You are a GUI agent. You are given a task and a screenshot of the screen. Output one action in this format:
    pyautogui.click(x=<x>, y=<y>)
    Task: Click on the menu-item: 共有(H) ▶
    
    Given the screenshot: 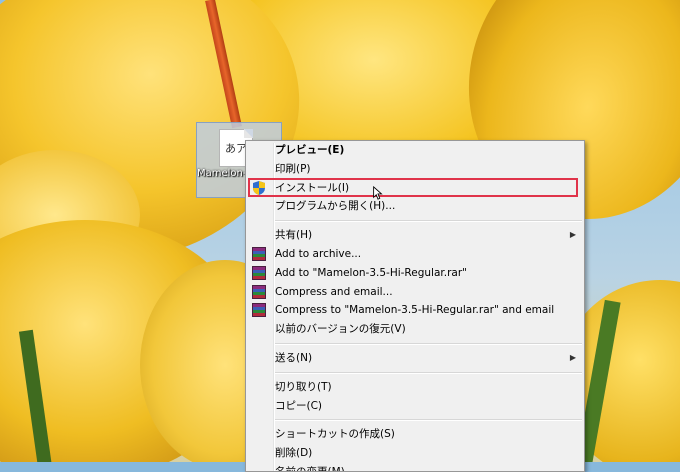 What is the action you would take?
    pyautogui.click(x=415, y=235)
    